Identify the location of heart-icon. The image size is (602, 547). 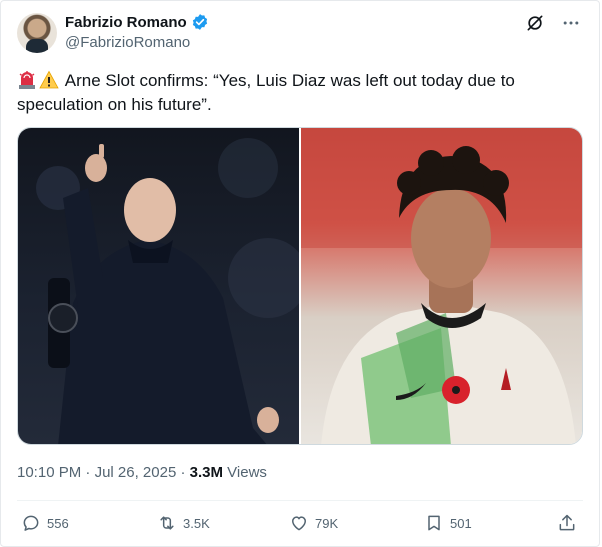
(299, 523).